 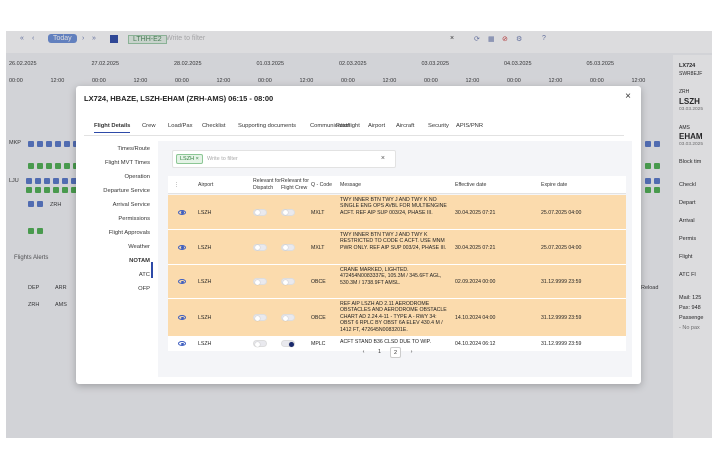 What do you see at coordinates (149, 126) in the screenshot?
I see `tab-crew: Crew` at bounding box center [149, 126].